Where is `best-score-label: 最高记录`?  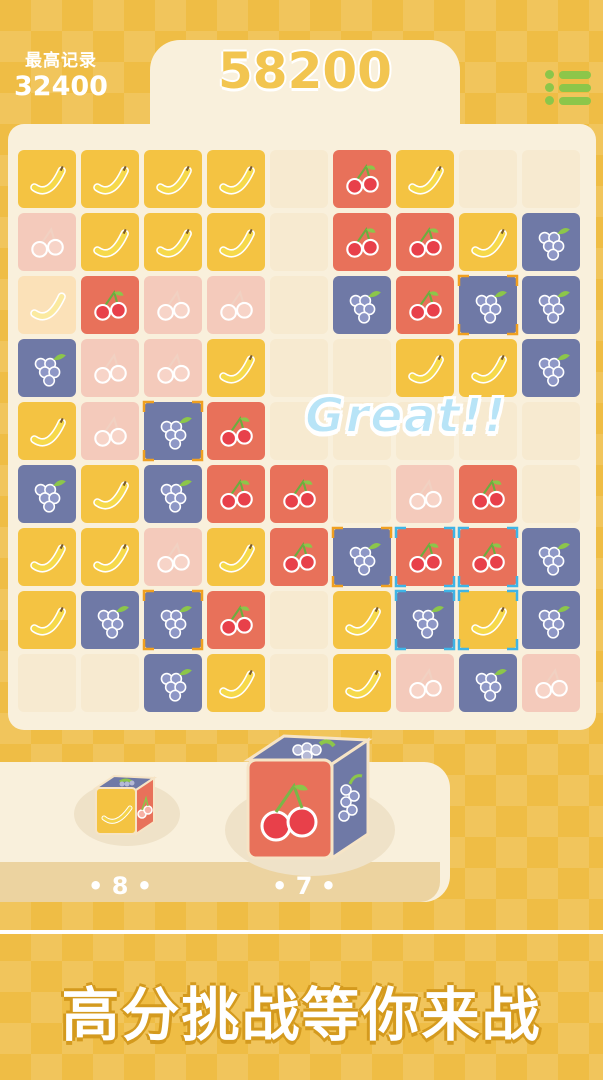
best-score-label: 最高记录 is located at coordinates (60, 61).